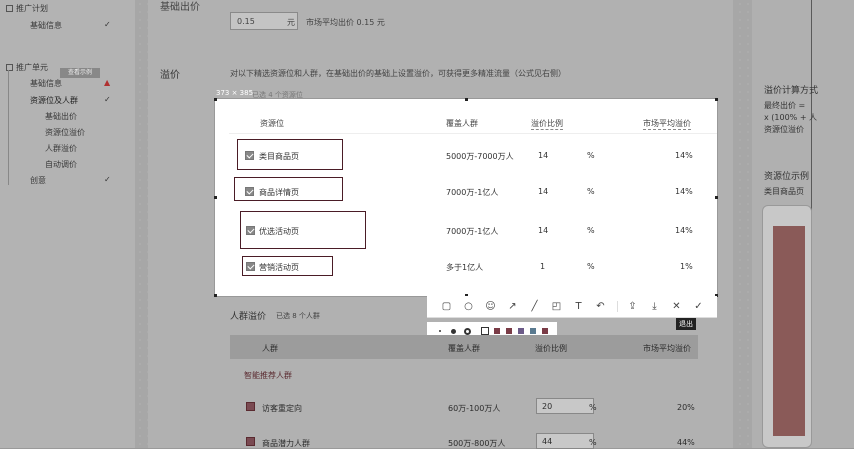 The height and width of the screenshot is (449, 854). I want to click on column-header-crowd: 人群, so click(270, 348).